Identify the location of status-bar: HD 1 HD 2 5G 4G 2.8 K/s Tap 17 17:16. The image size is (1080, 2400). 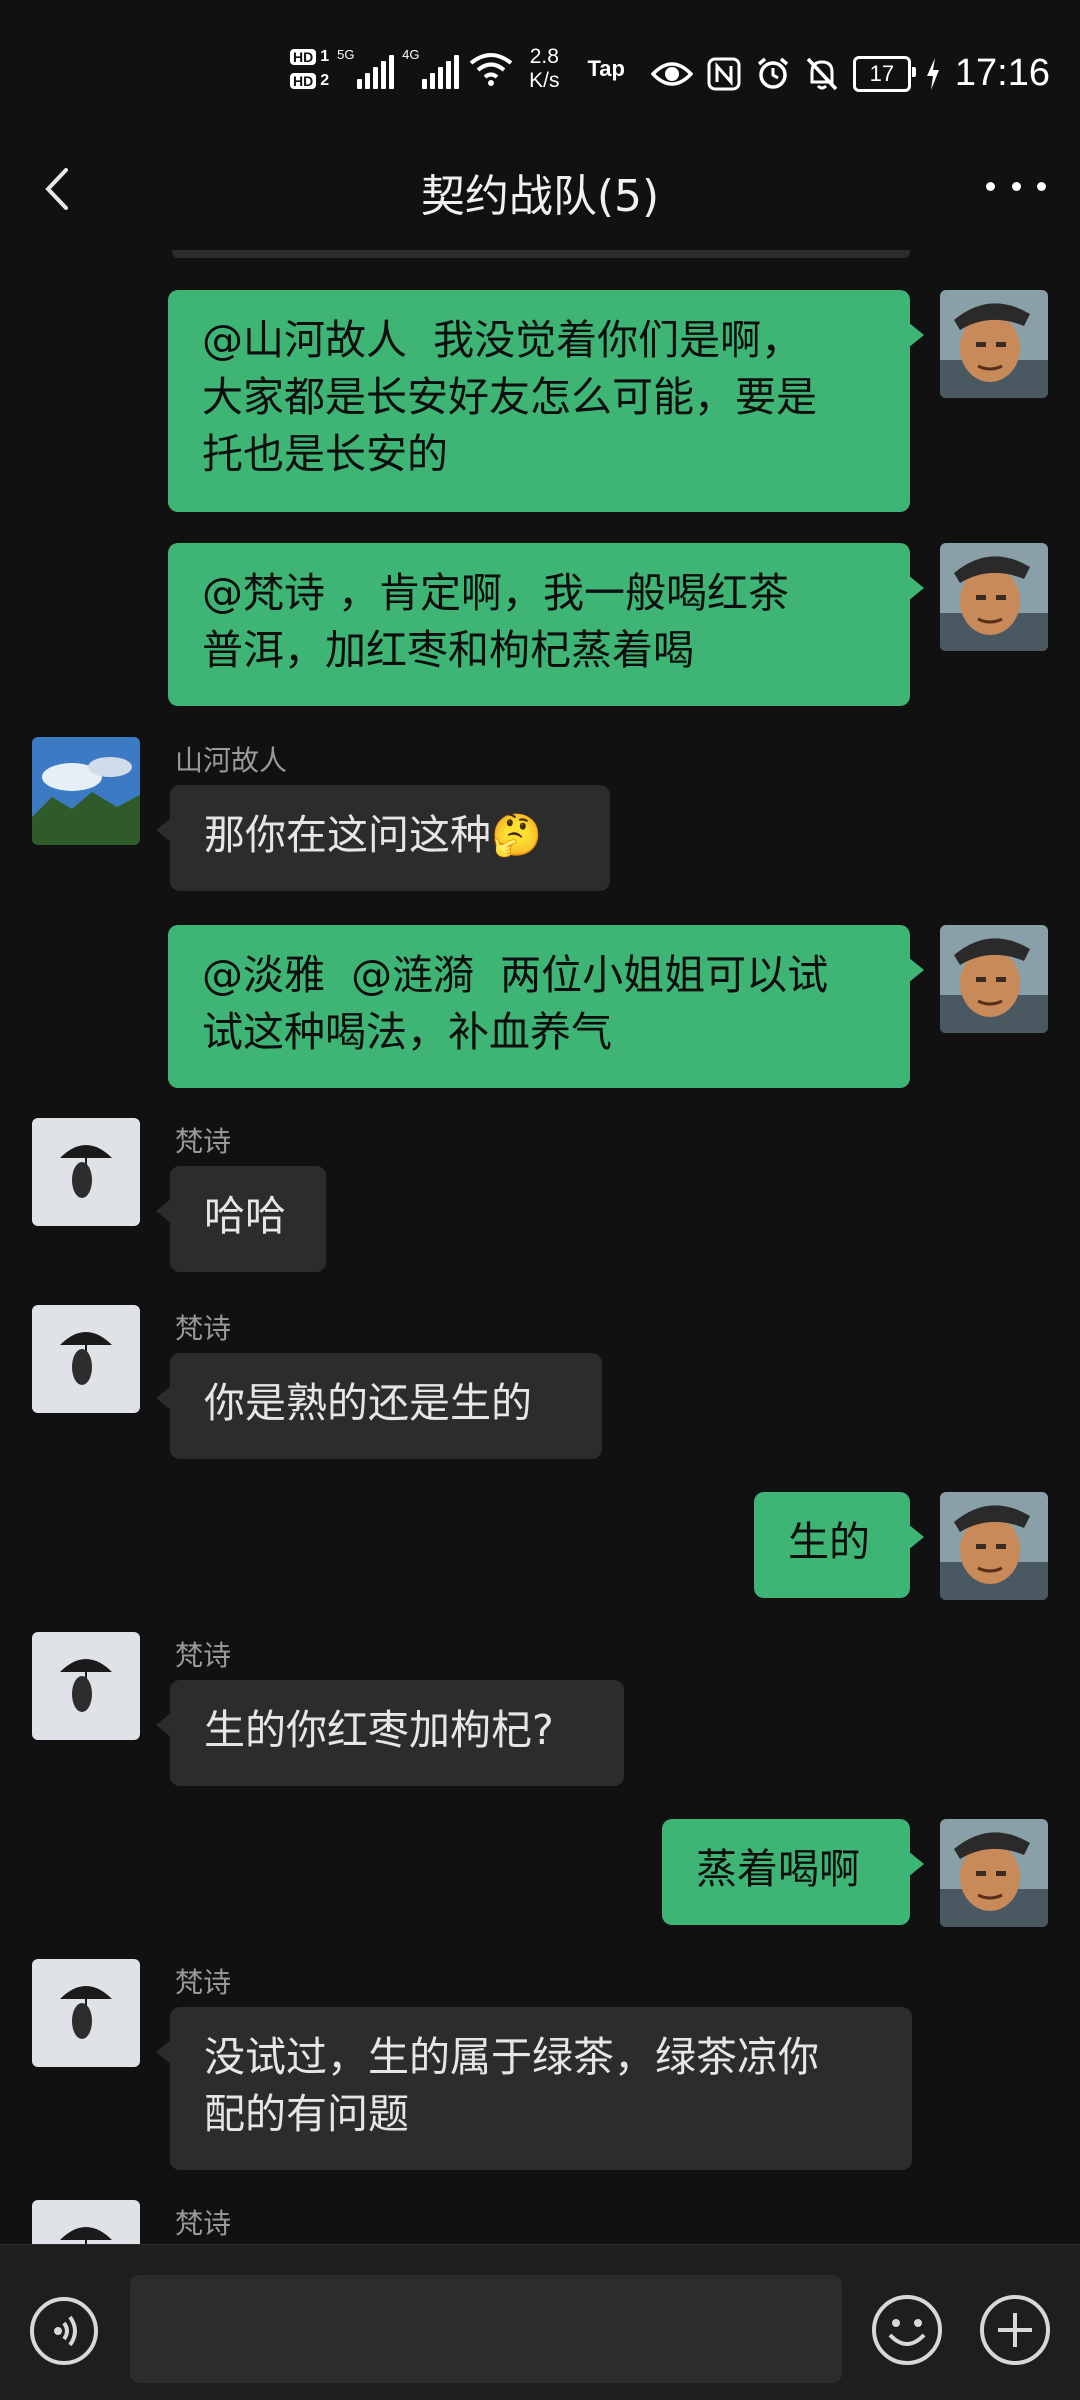
(540, 75).